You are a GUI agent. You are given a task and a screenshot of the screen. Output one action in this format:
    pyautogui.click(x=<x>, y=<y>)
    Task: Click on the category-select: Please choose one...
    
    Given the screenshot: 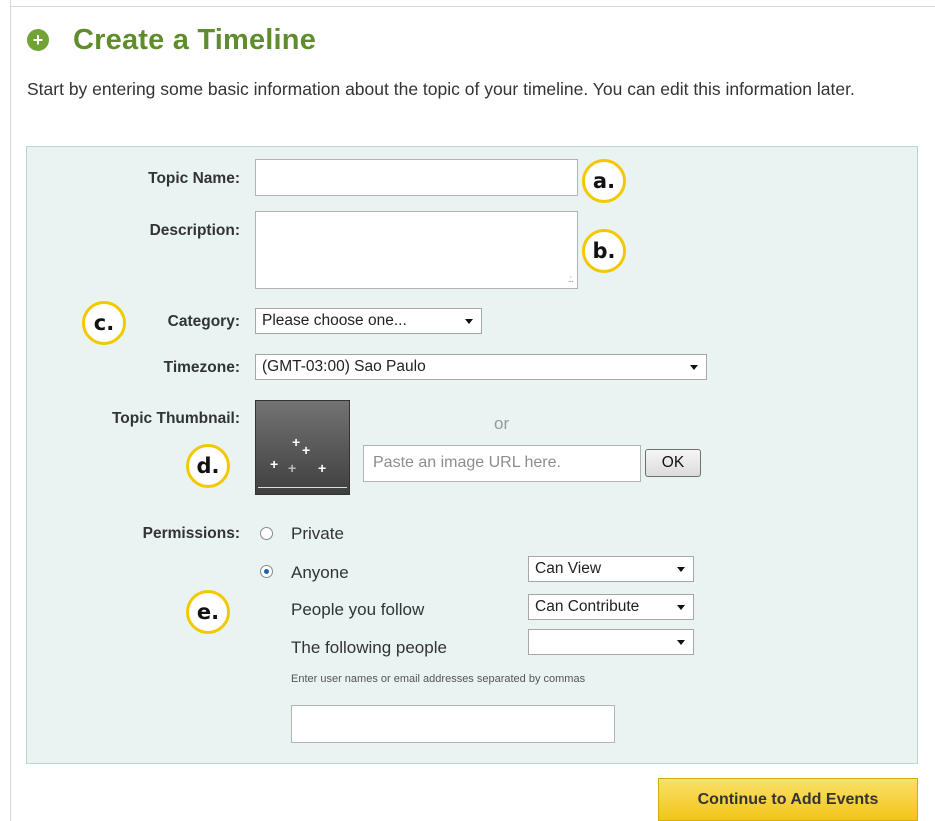 What is the action you would take?
    pyautogui.click(x=368, y=321)
    